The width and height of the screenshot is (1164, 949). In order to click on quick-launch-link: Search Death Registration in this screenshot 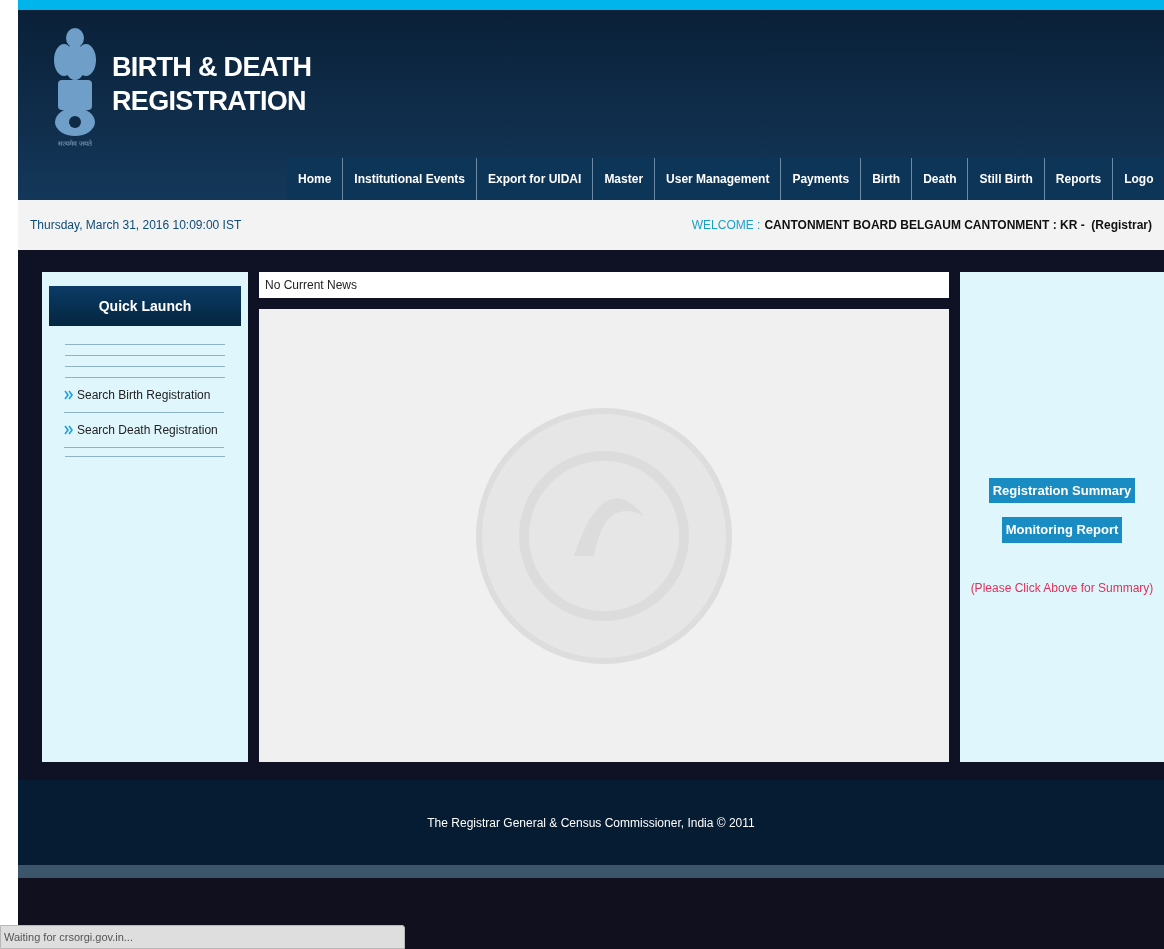, I will do `click(147, 430)`.